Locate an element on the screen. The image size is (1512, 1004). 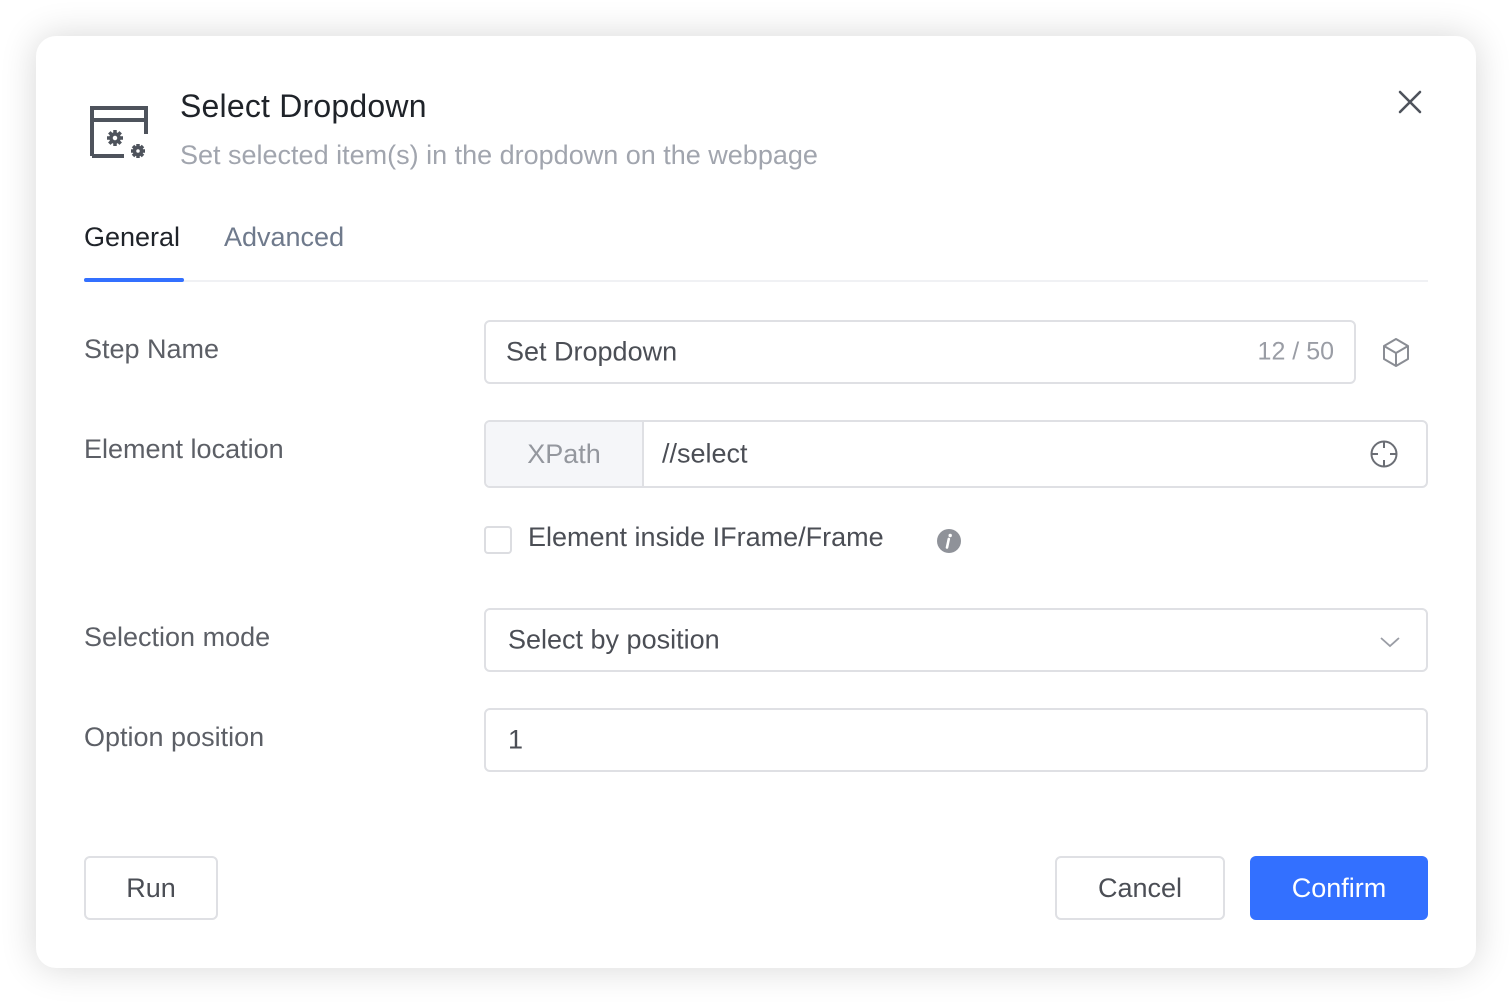
selection-mode-value: Select by position is located at coordinates (614, 639).